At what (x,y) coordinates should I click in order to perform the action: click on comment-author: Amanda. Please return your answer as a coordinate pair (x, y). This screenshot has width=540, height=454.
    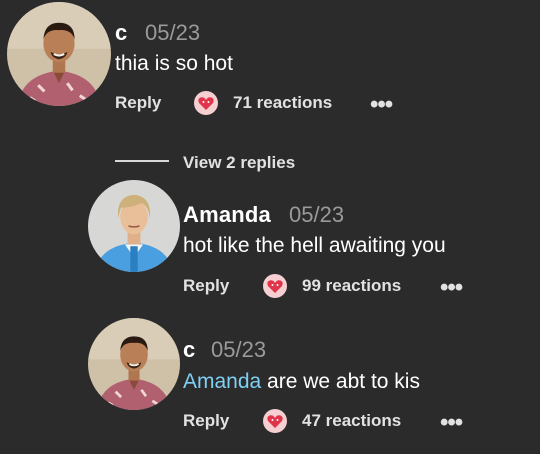
    Looking at the image, I should click on (227, 215).